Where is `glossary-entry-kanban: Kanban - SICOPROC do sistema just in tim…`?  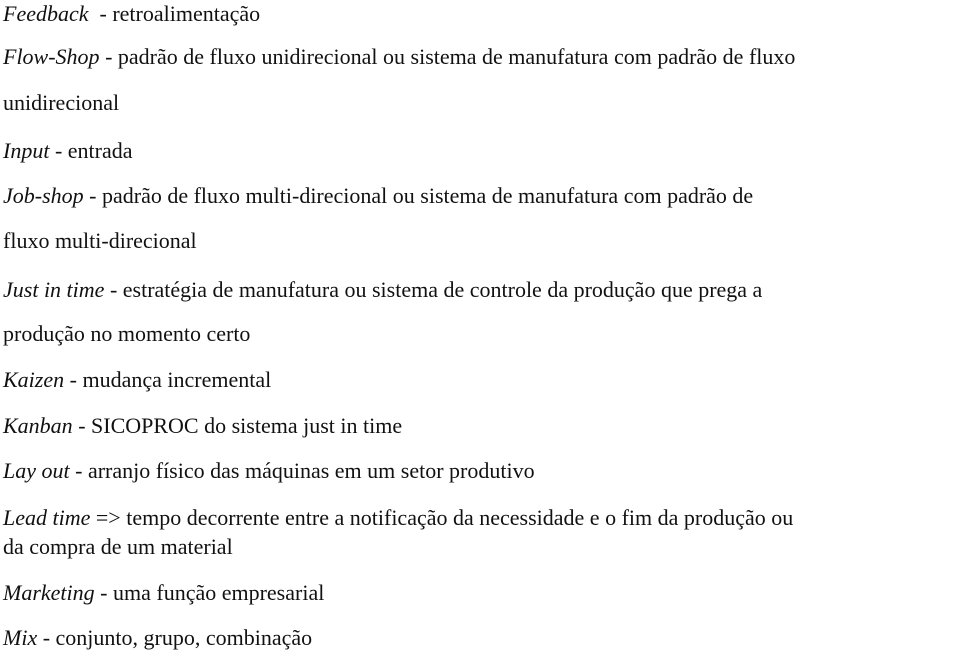 glossary-entry-kanban: Kanban - SICOPROC do sistema just in tim… is located at coordinates (202, 426).